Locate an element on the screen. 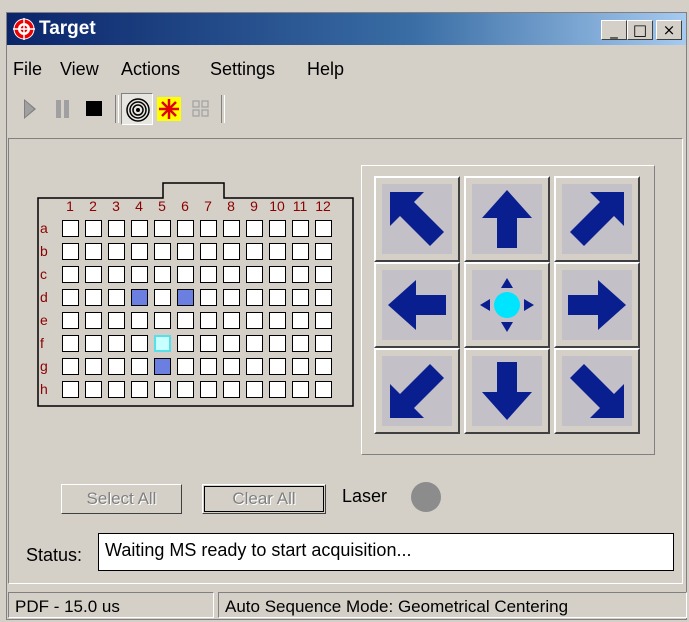 The image size is (689, 622). well-a2 is located at coordinates (93, 228).